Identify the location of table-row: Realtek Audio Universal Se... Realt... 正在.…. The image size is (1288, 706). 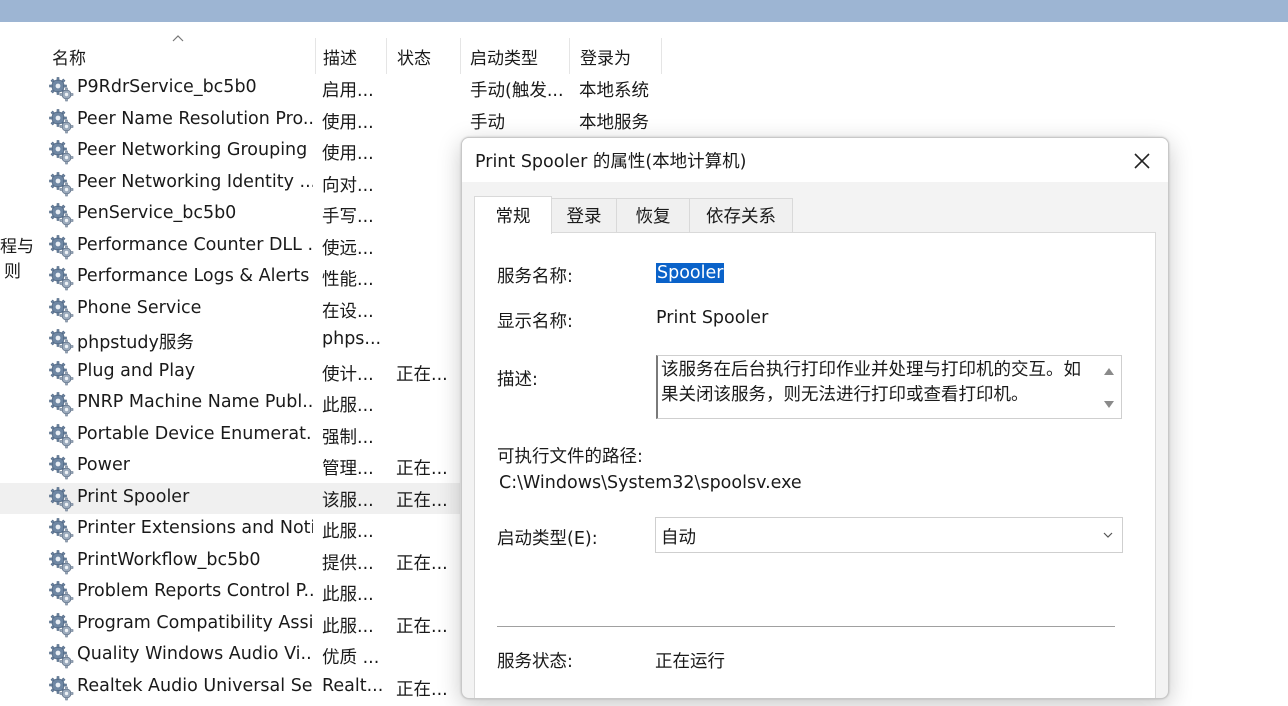
(230, 687).